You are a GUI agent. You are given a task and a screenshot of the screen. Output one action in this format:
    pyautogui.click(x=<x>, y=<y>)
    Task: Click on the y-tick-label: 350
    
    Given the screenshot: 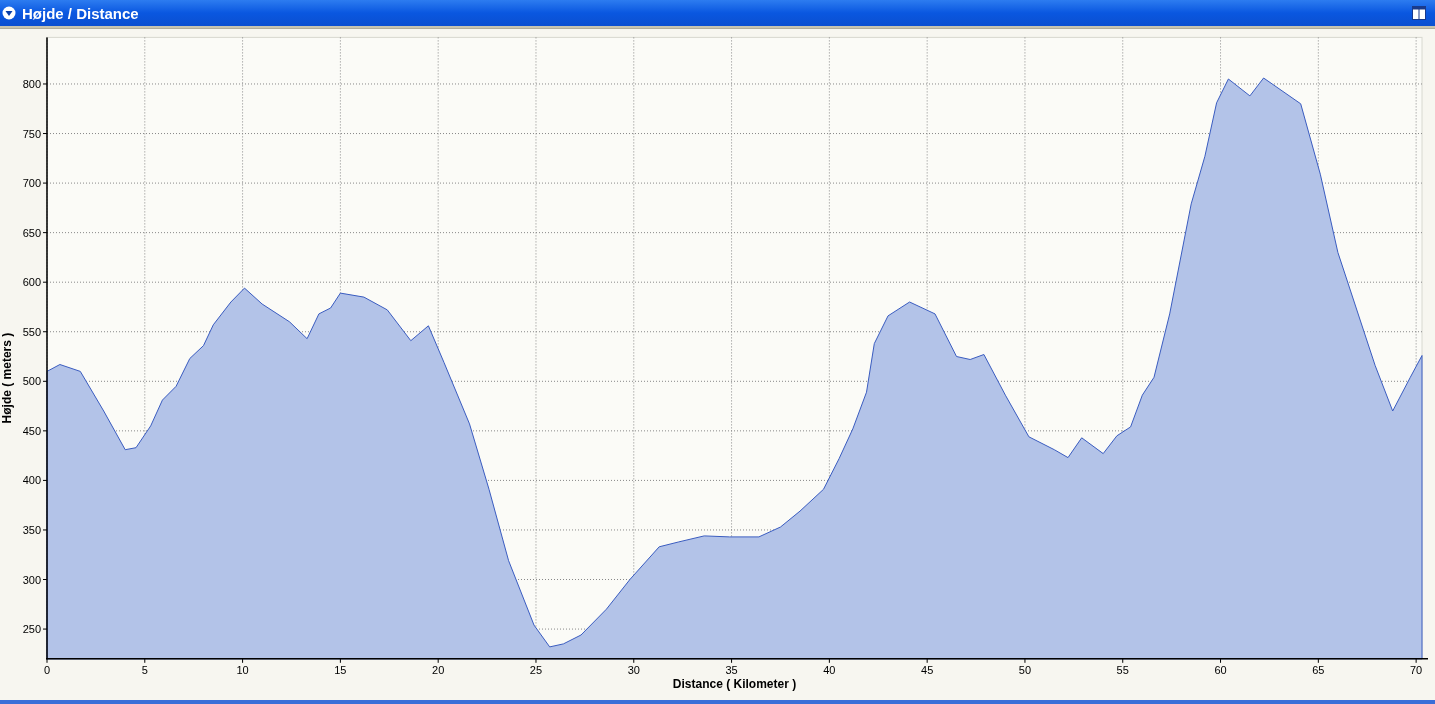 What is the action you would take?
    pyautogui.click(x=31, y=529)
    